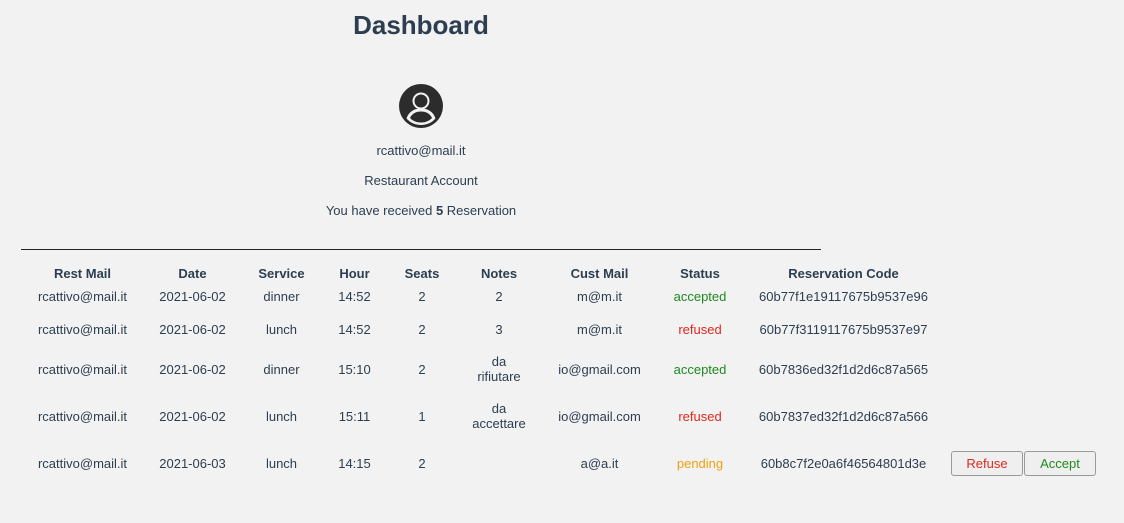 This screenshot has height=523, width=1124. What do you see at coordinates (1025, 273) in the screenshot?
I see `column-header-actions` at bounding box center [1025, 273].